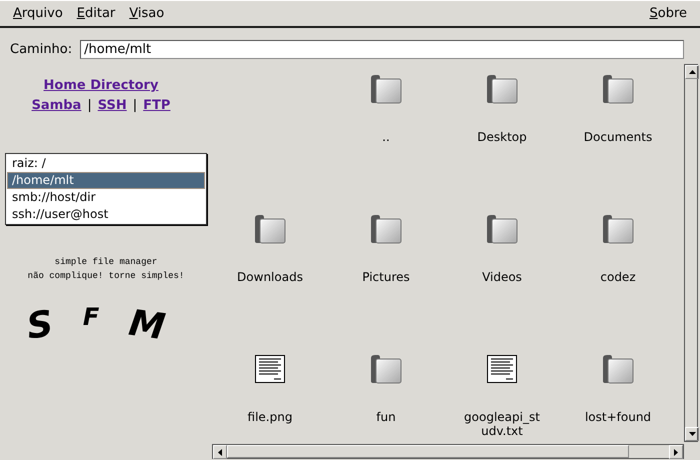  Describe the element at coordinates (691, 253) in the screenshot. I see `vertical-scrollbar` at that location.